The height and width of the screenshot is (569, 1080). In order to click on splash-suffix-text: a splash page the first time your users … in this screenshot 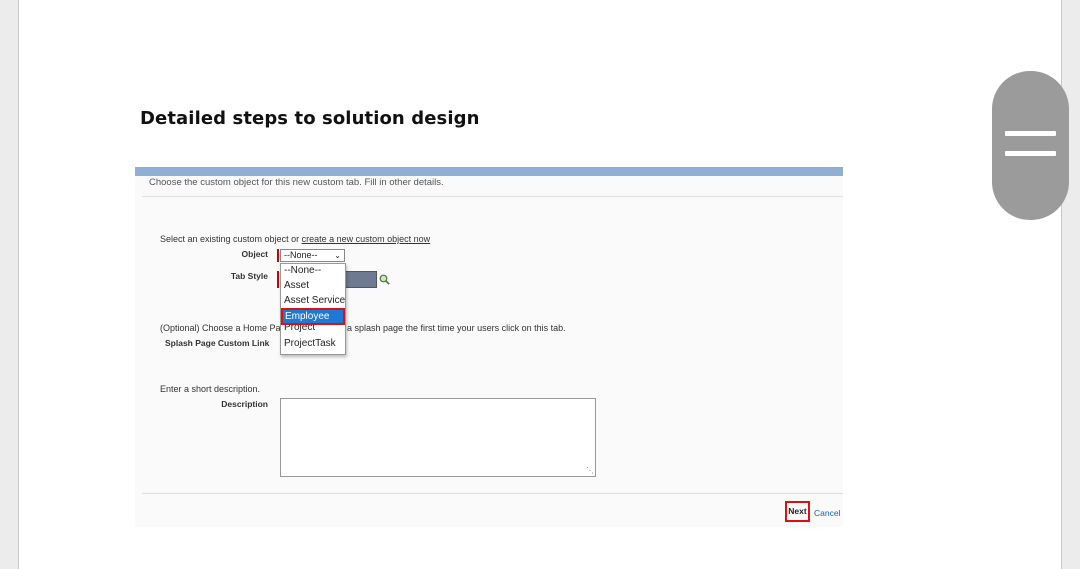, I will do `click(456, 328)`.